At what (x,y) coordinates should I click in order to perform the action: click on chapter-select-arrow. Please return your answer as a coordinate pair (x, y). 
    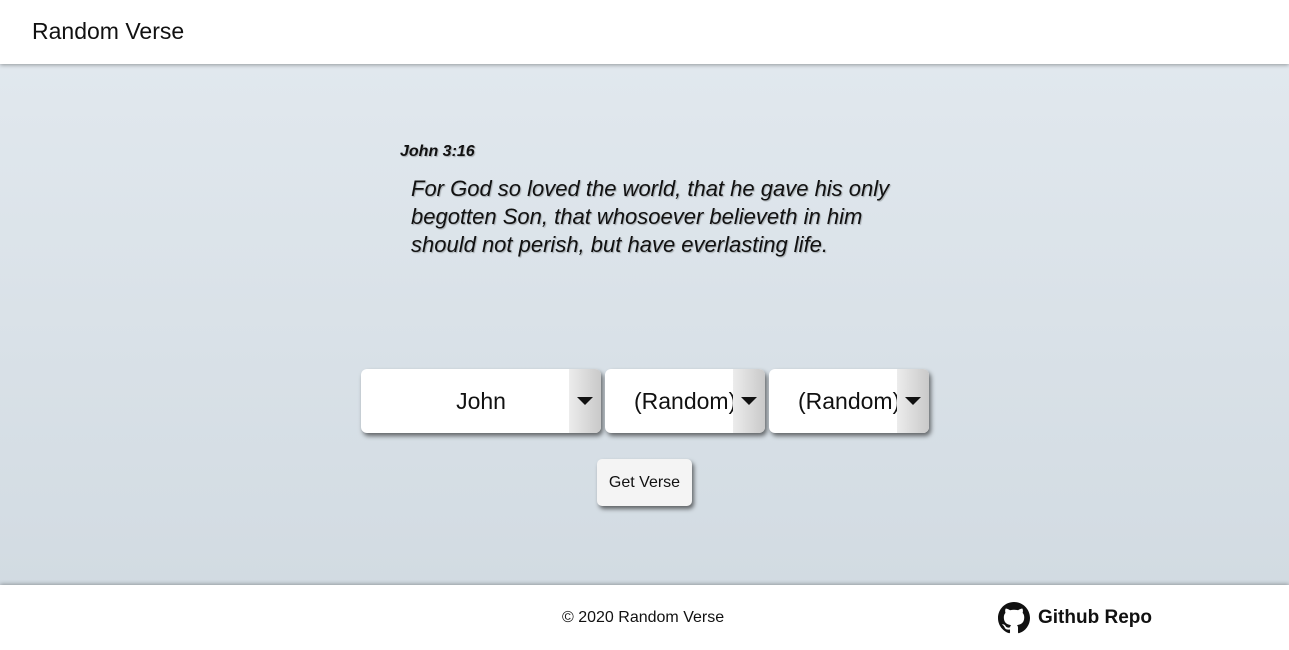
    Looking at the image, I should click on (749, 401).